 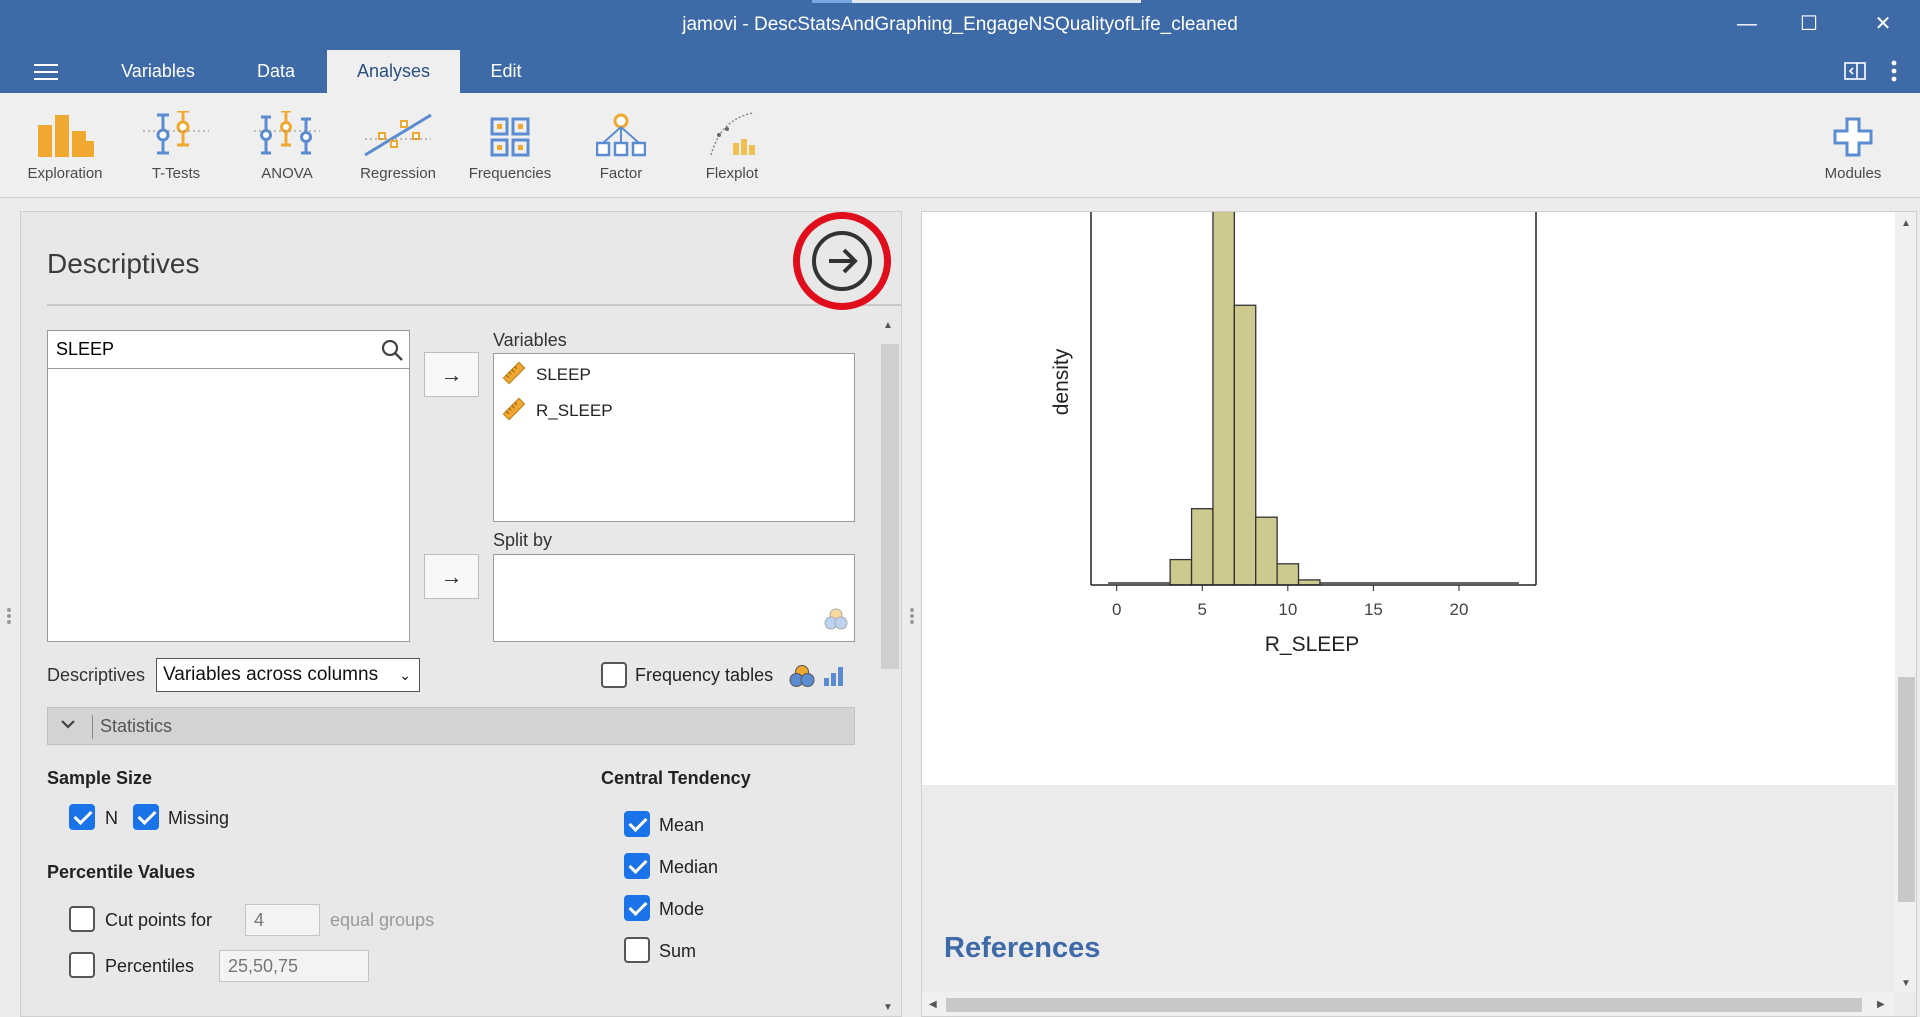 I want to click on variable-name: R_SLEEP, so click(x=574, y=410).